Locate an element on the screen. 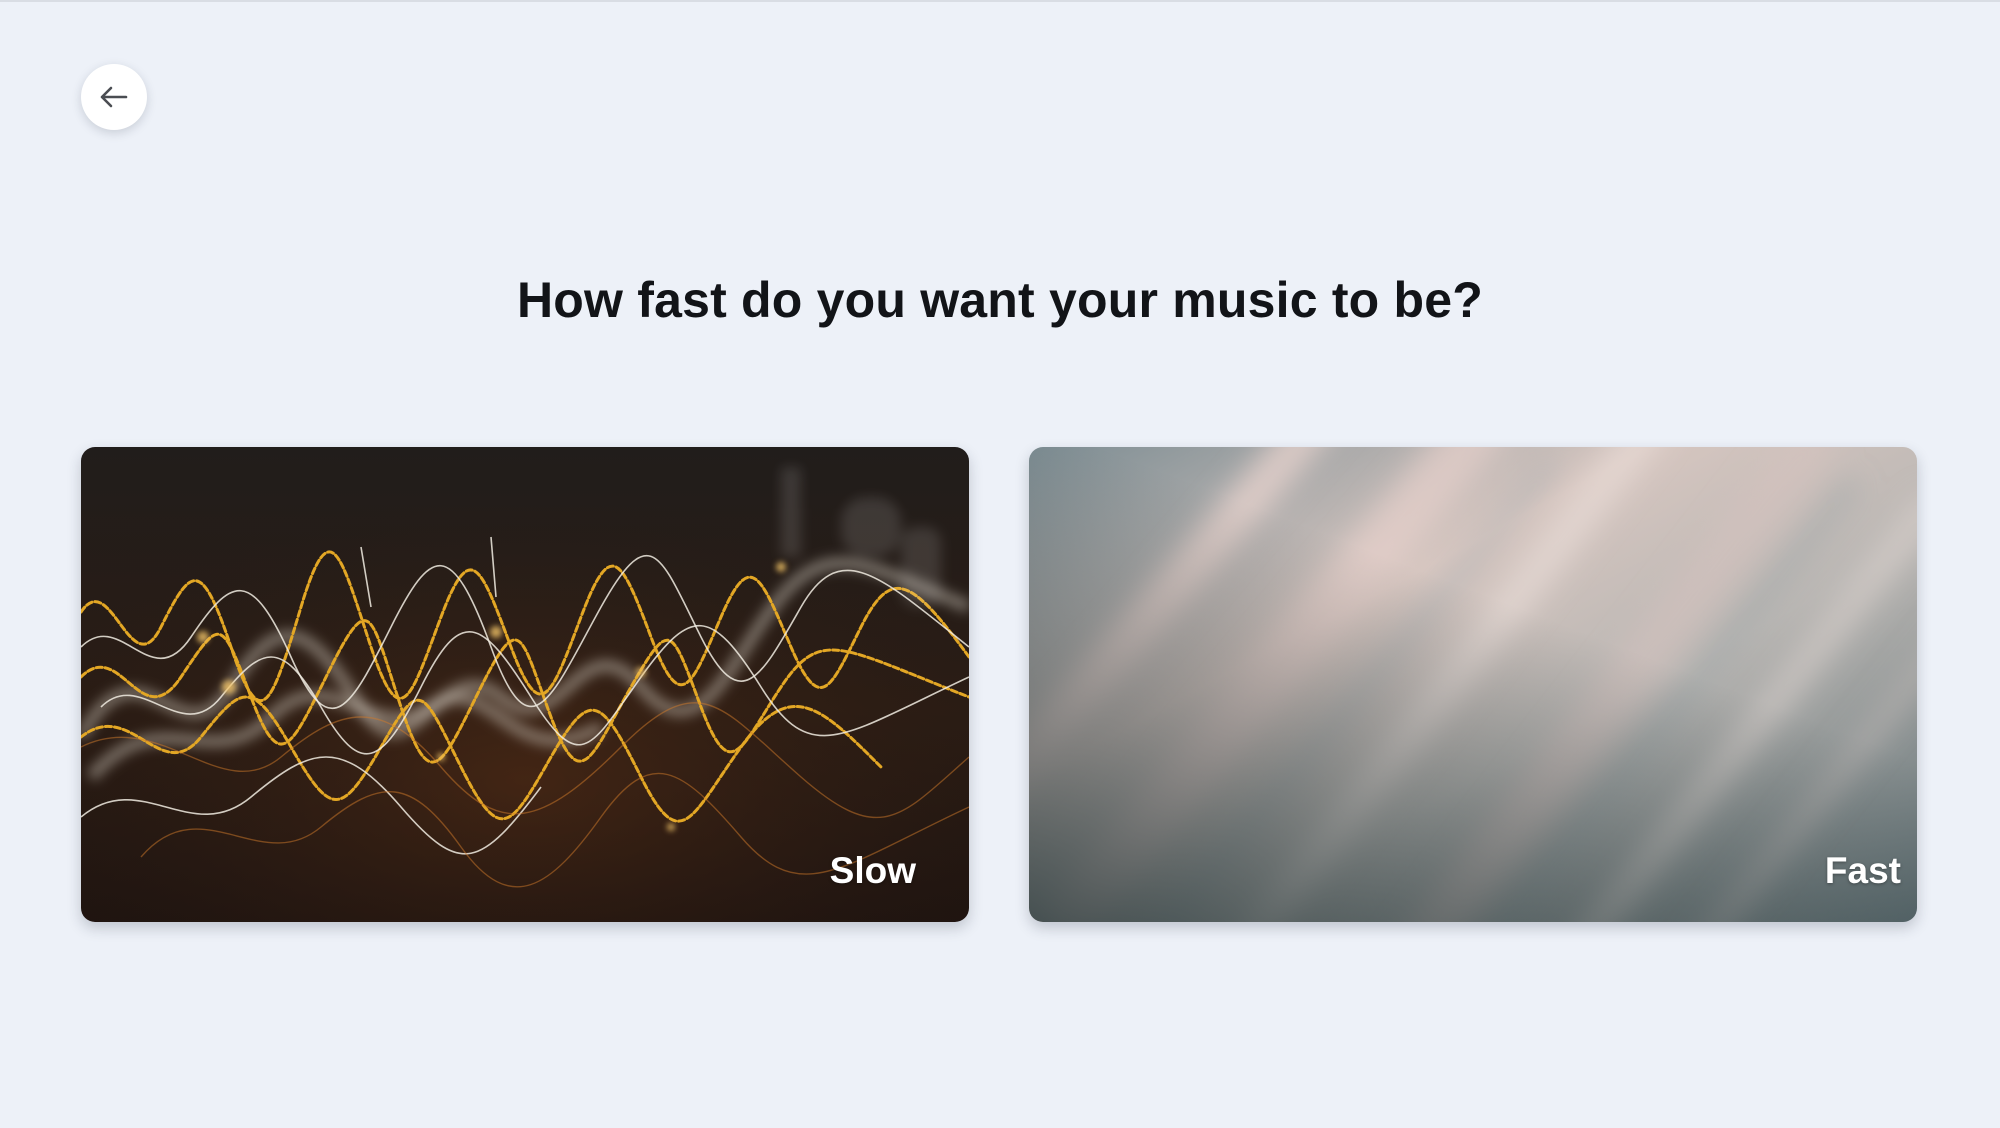  option-label-fast: Fast is located at coordinates (1862, 870).